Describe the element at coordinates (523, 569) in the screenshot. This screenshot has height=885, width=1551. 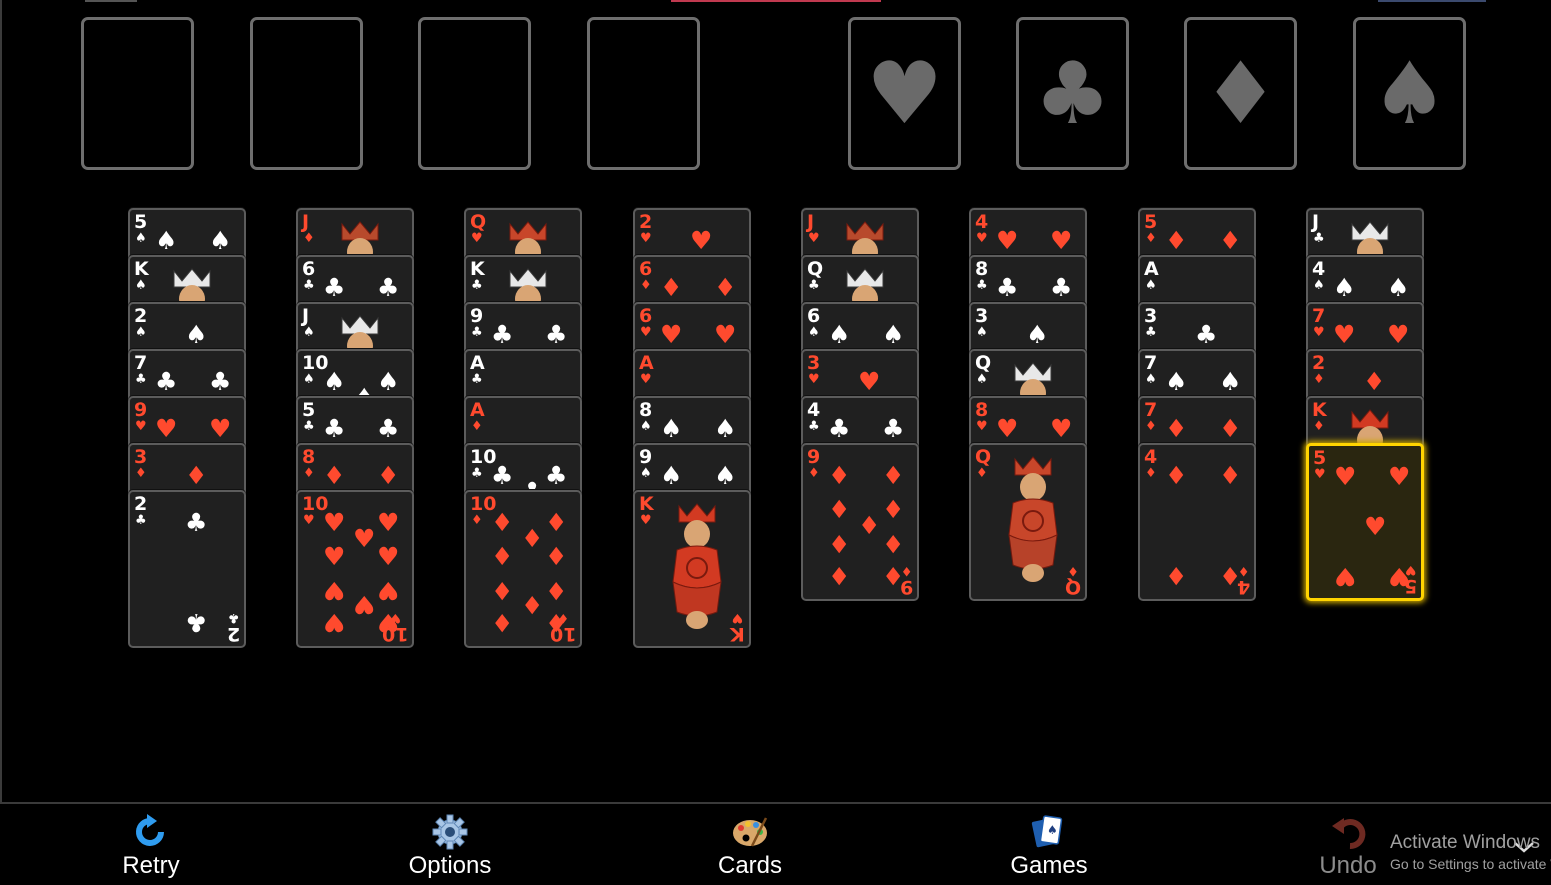
I see `card-10-of-diamonds: 10 ♦ ♦ ♦ ♦ ♦ ♦ ♦ ♦ ♦ ♦ ♦ 10 ♦` at that location.